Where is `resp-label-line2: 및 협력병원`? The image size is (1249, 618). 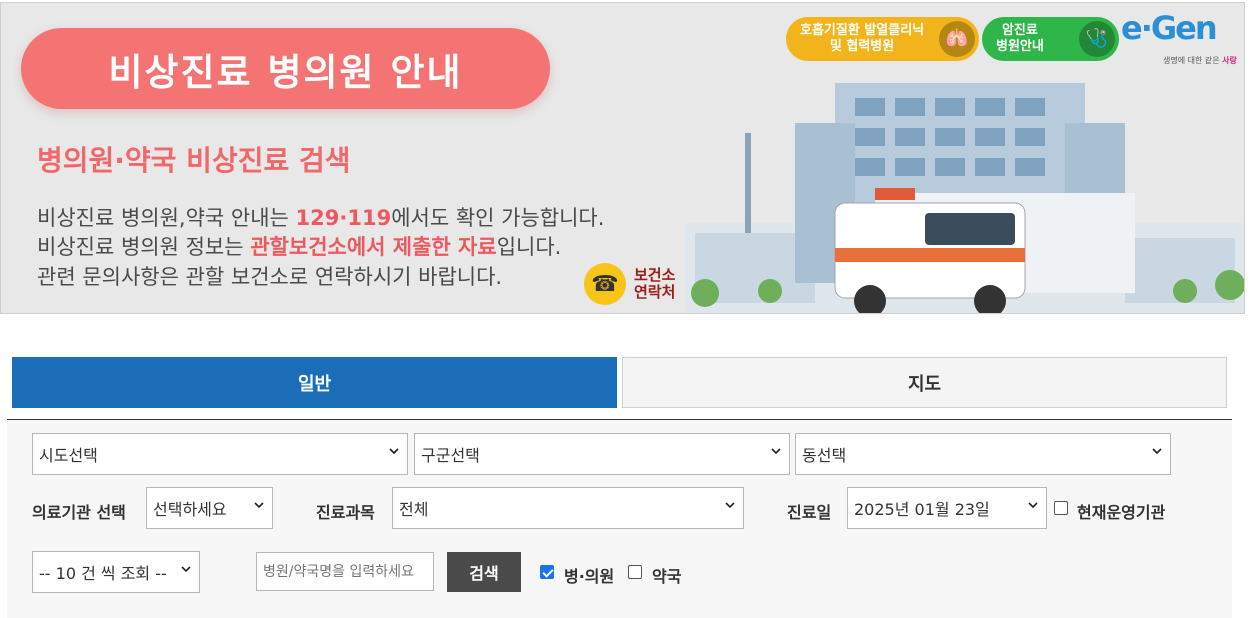 resp-label-line2: 및 협력병원 is located at coordinates (862, 46).